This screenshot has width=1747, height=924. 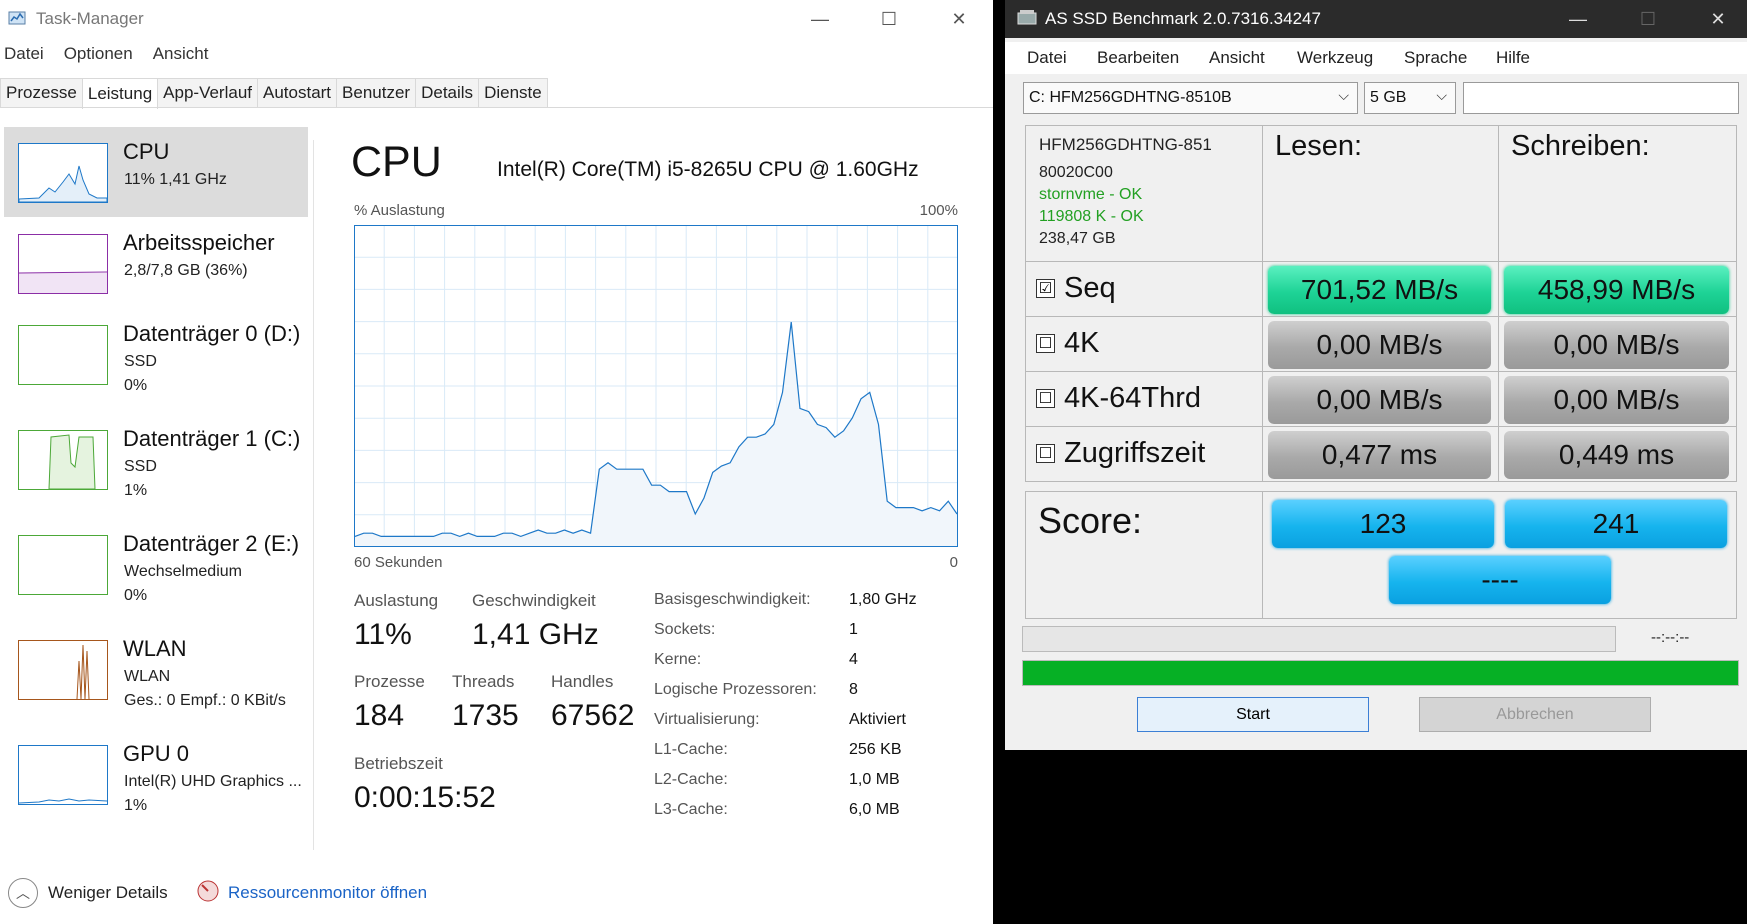 What do you see at coordinates (156, 172) in the screenshot?
I see `sidebar-item-cpu: CPU 11% 1,41 GHz` at bounding box center [156, 172].